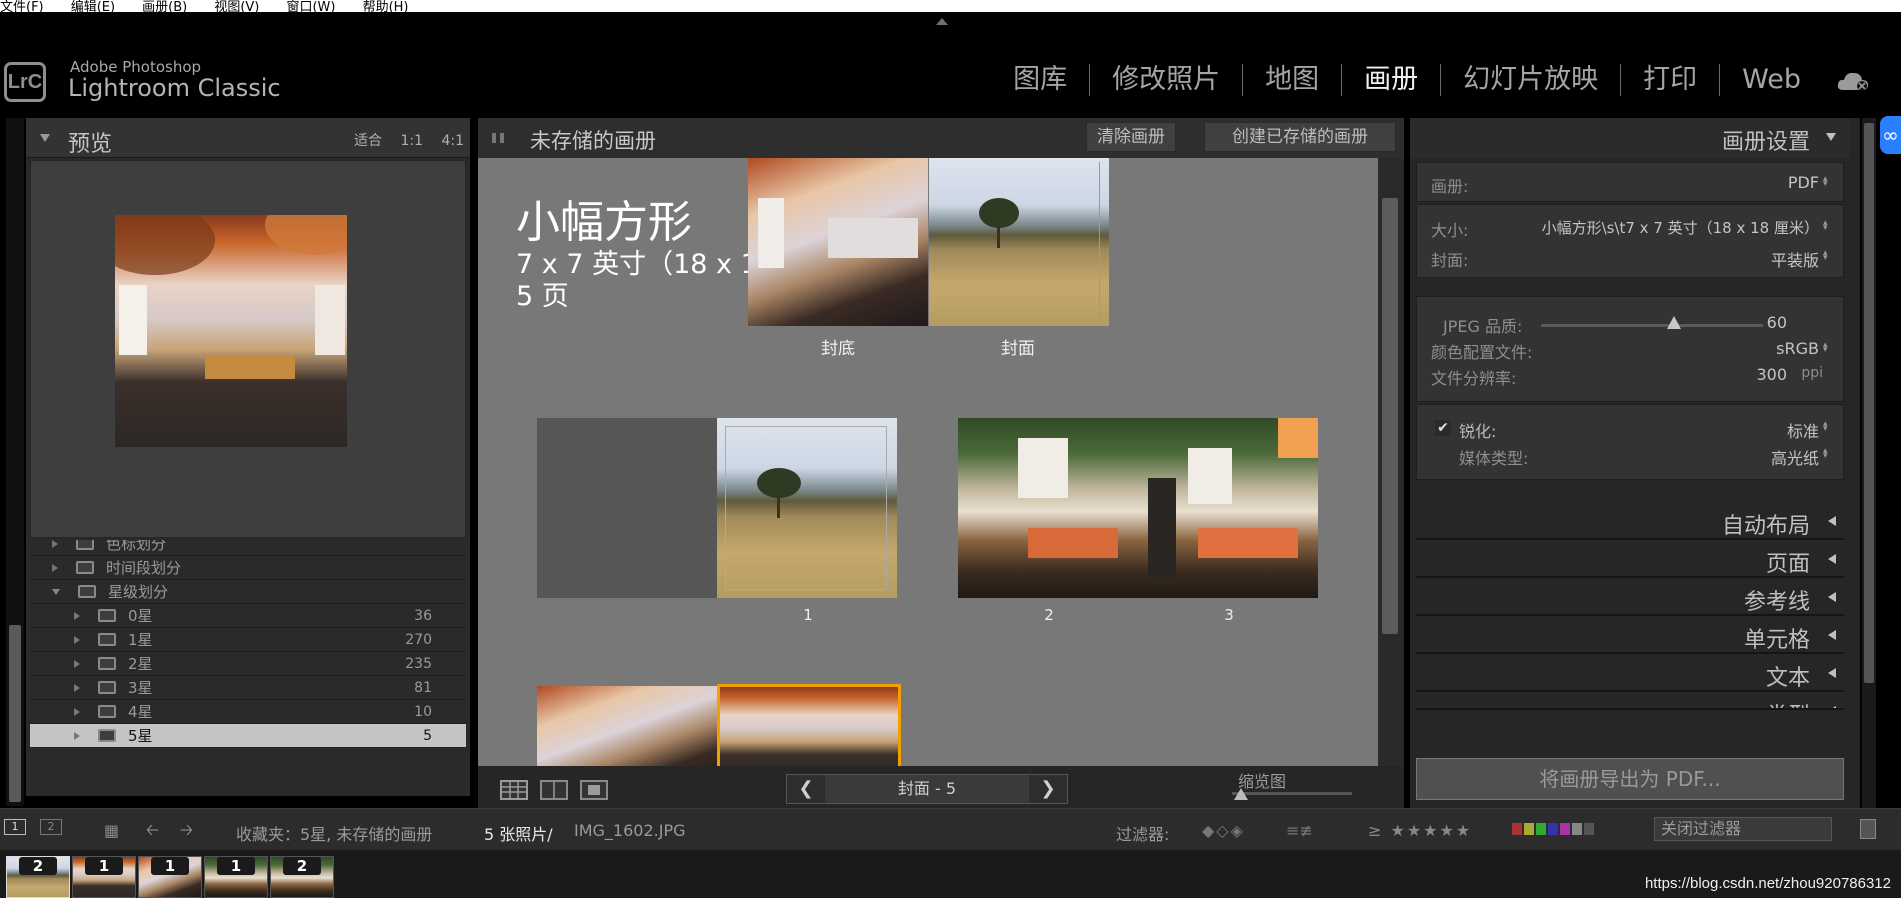 The width and height of the screenshot is (1901, 898). I want to click on module-print: 打印, so click(1671, 80).